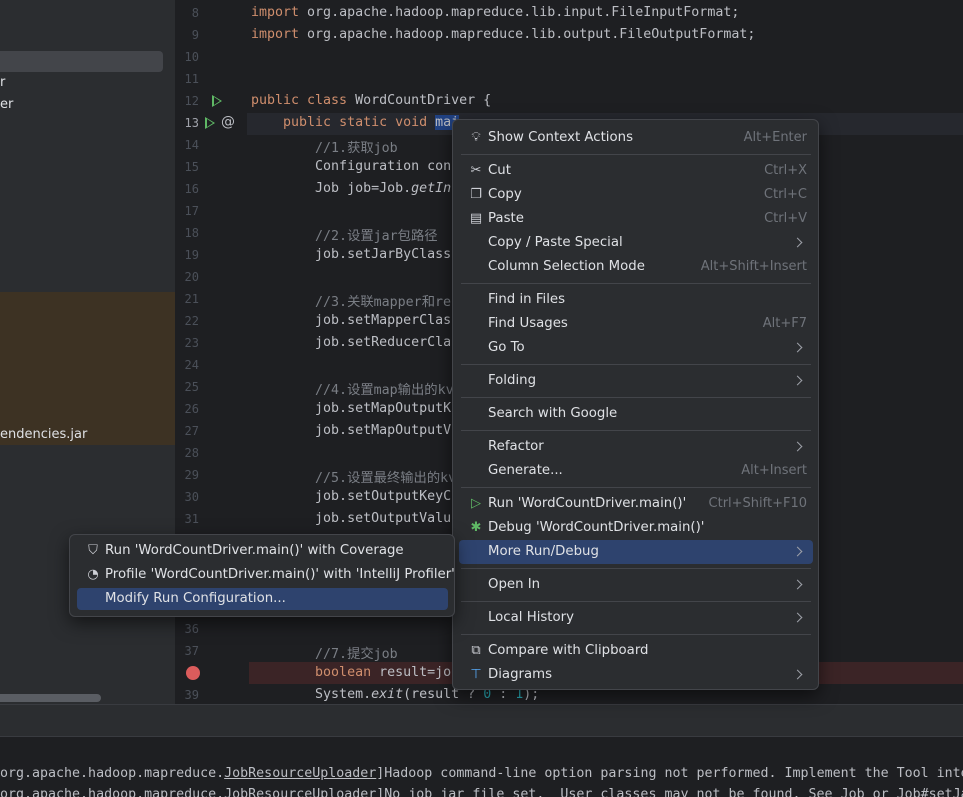 The width and height of the screenshot is (963, 797). I want to click on line-number: 28, so click(191, 453).